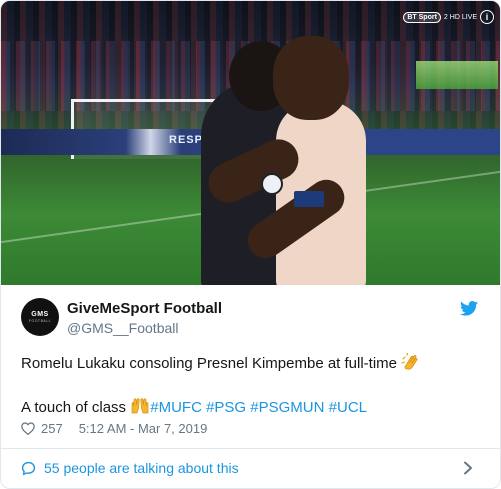 This screenshot has height=489, width=501. I want to click on avatar-text: GMS, so click(40, 314).